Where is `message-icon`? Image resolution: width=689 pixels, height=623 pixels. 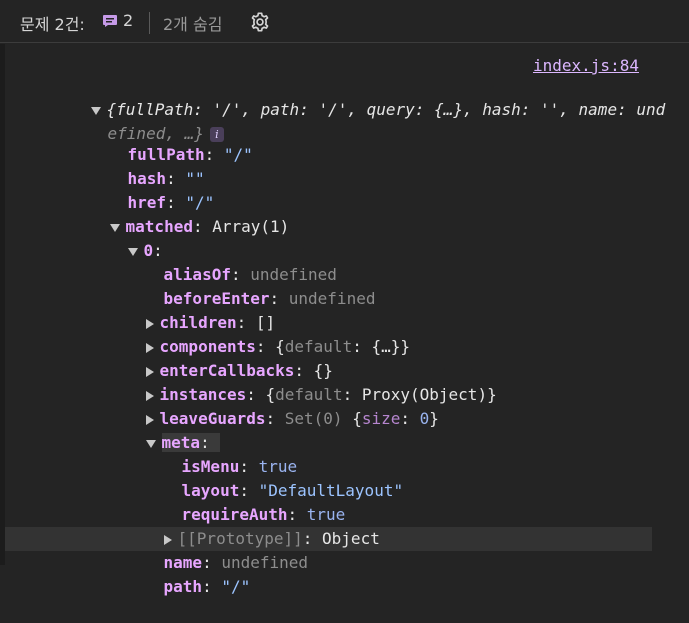
message-icon is located at coordinates (110, 21).